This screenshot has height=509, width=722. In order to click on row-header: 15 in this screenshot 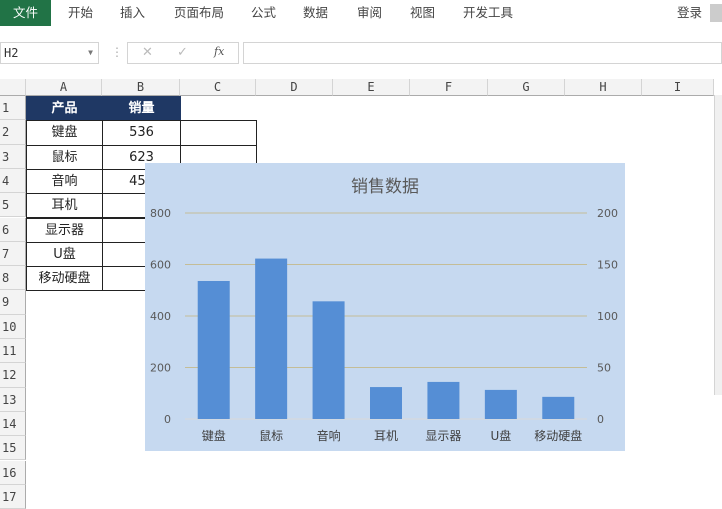, I will do `click(13, 448)`.